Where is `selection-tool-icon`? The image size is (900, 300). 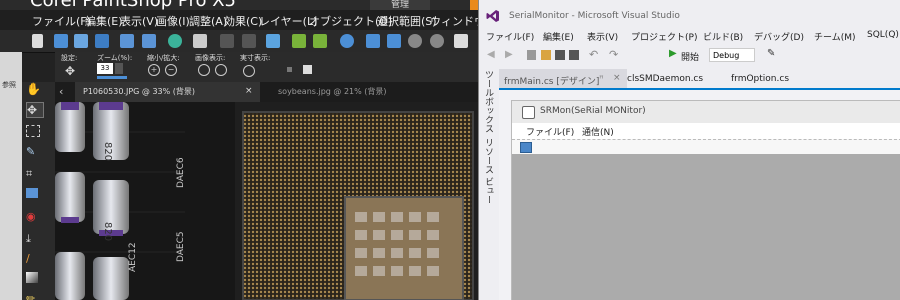
selection-tool-icon is located at coordinates (33, 131).